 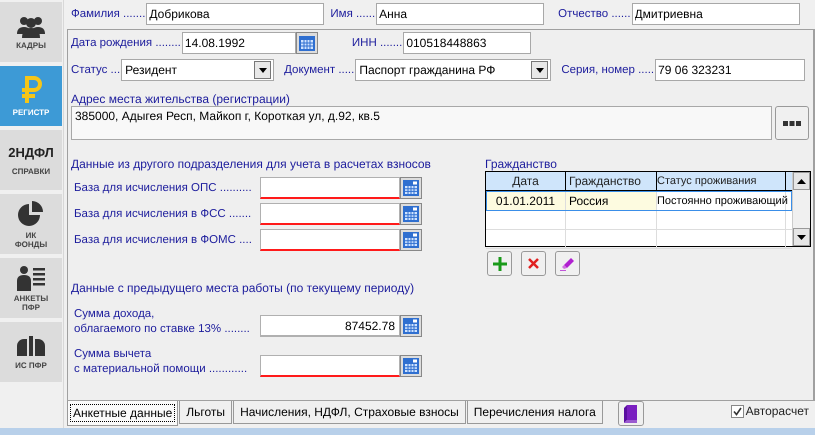 What do you see at coordinates (453, 70) in the screenshot?
I see `document-dropdown: Паспорт гражданина РФ` at bounding box center [453, 70].